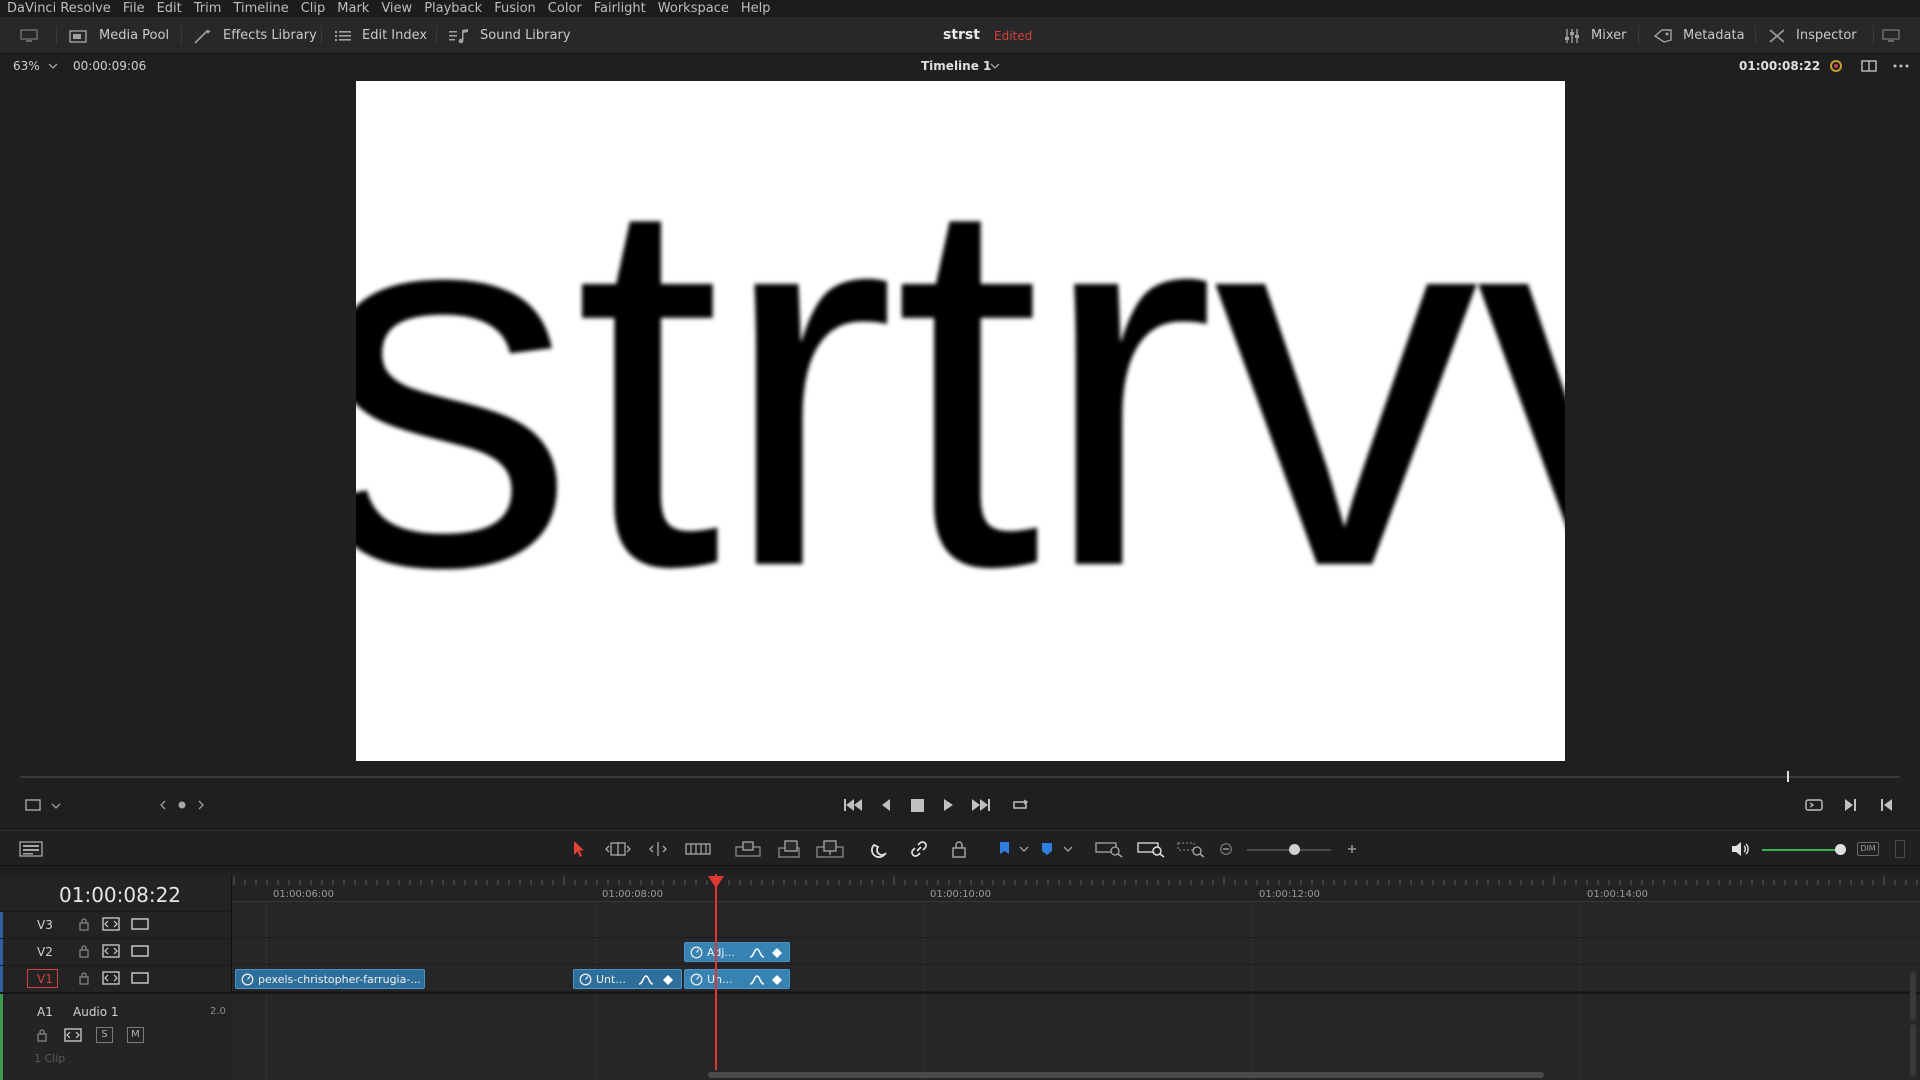 This screenshot has width=1920, height=1080. What do you see at coordinates (116, 1036) in the screenshot?
I see `track-header-a1: A1 Audio 1 2.0 S M 1 Clip` at bounding box center [116, 1036].